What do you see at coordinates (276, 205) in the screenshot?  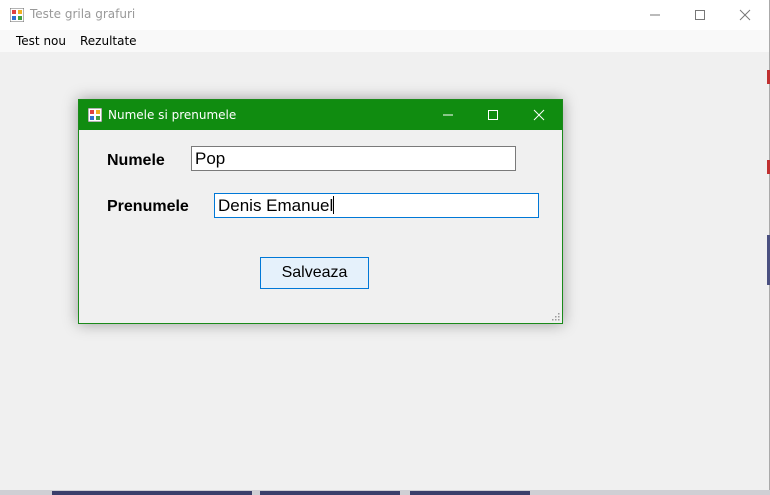 I see `prenume-value: Denis Emanuel` at bounding box center [276, 205].